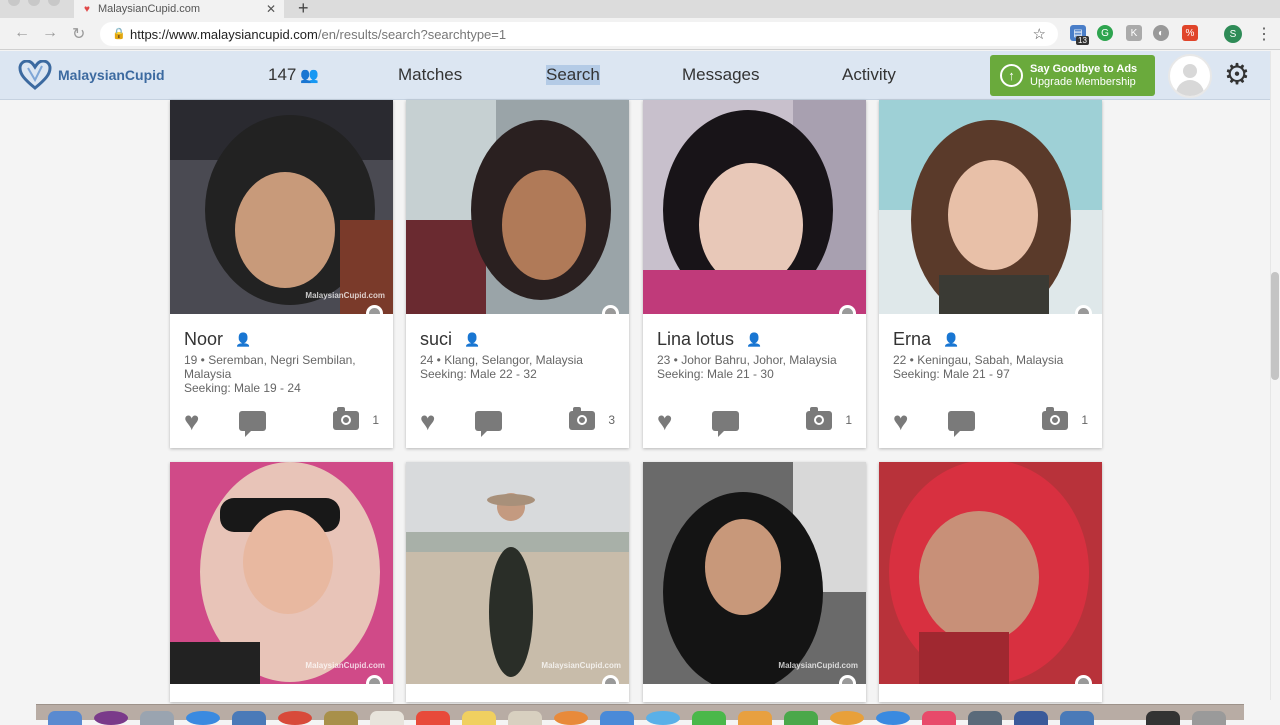  Describe the element at coordinates (78, 34) in the screenshot. I see `reload-icon: ↻` at that location.